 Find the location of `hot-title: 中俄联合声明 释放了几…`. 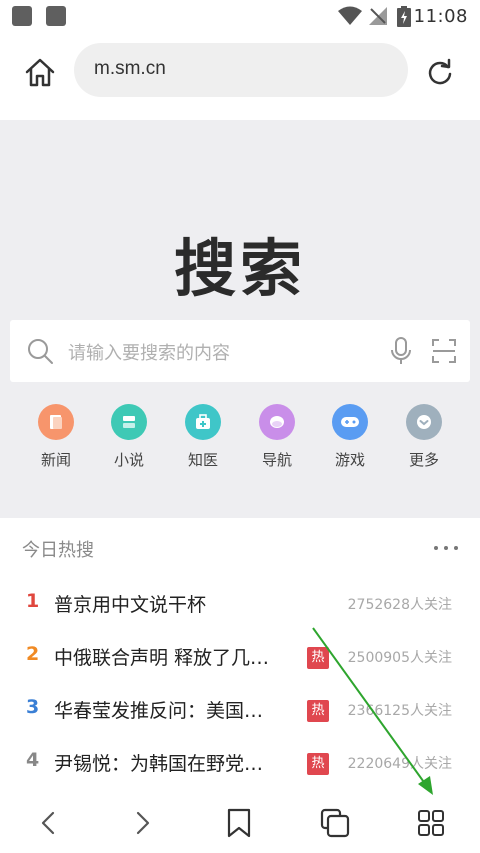

hot-title: 中俄联合声明 释放了几… is located at coordinates (162, 658).